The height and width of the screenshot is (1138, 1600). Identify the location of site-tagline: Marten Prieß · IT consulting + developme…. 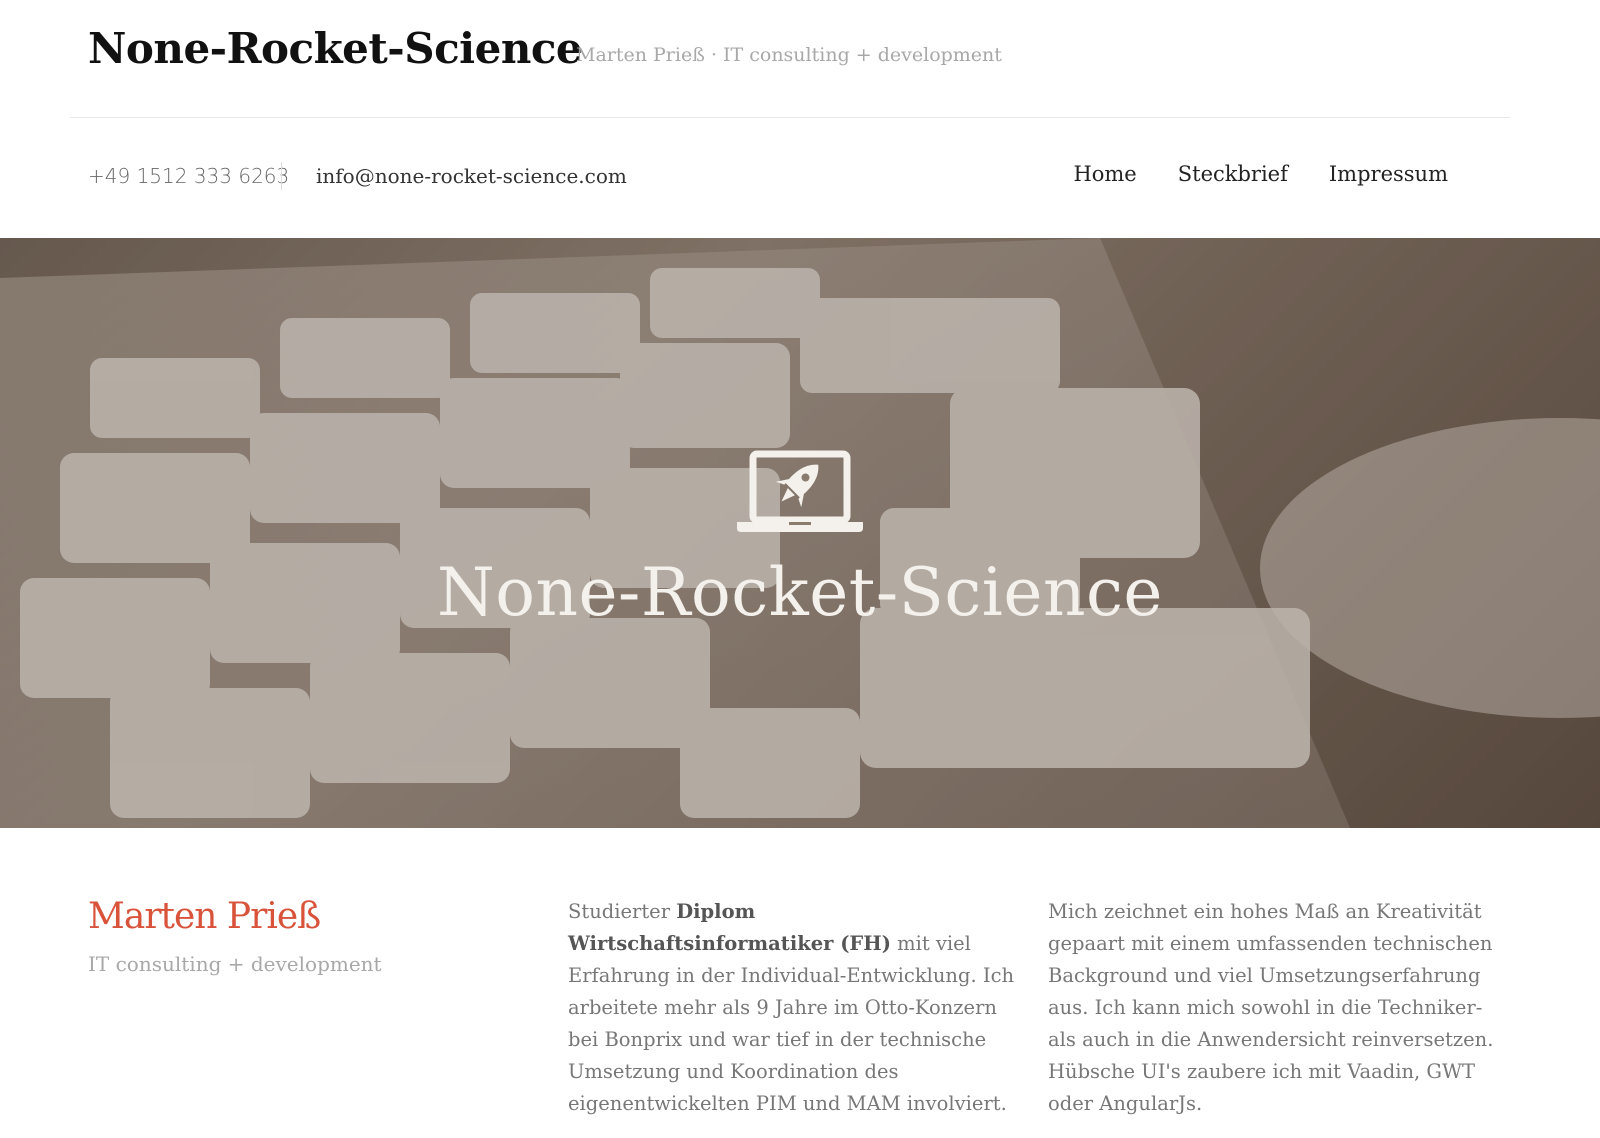
(789, 55).